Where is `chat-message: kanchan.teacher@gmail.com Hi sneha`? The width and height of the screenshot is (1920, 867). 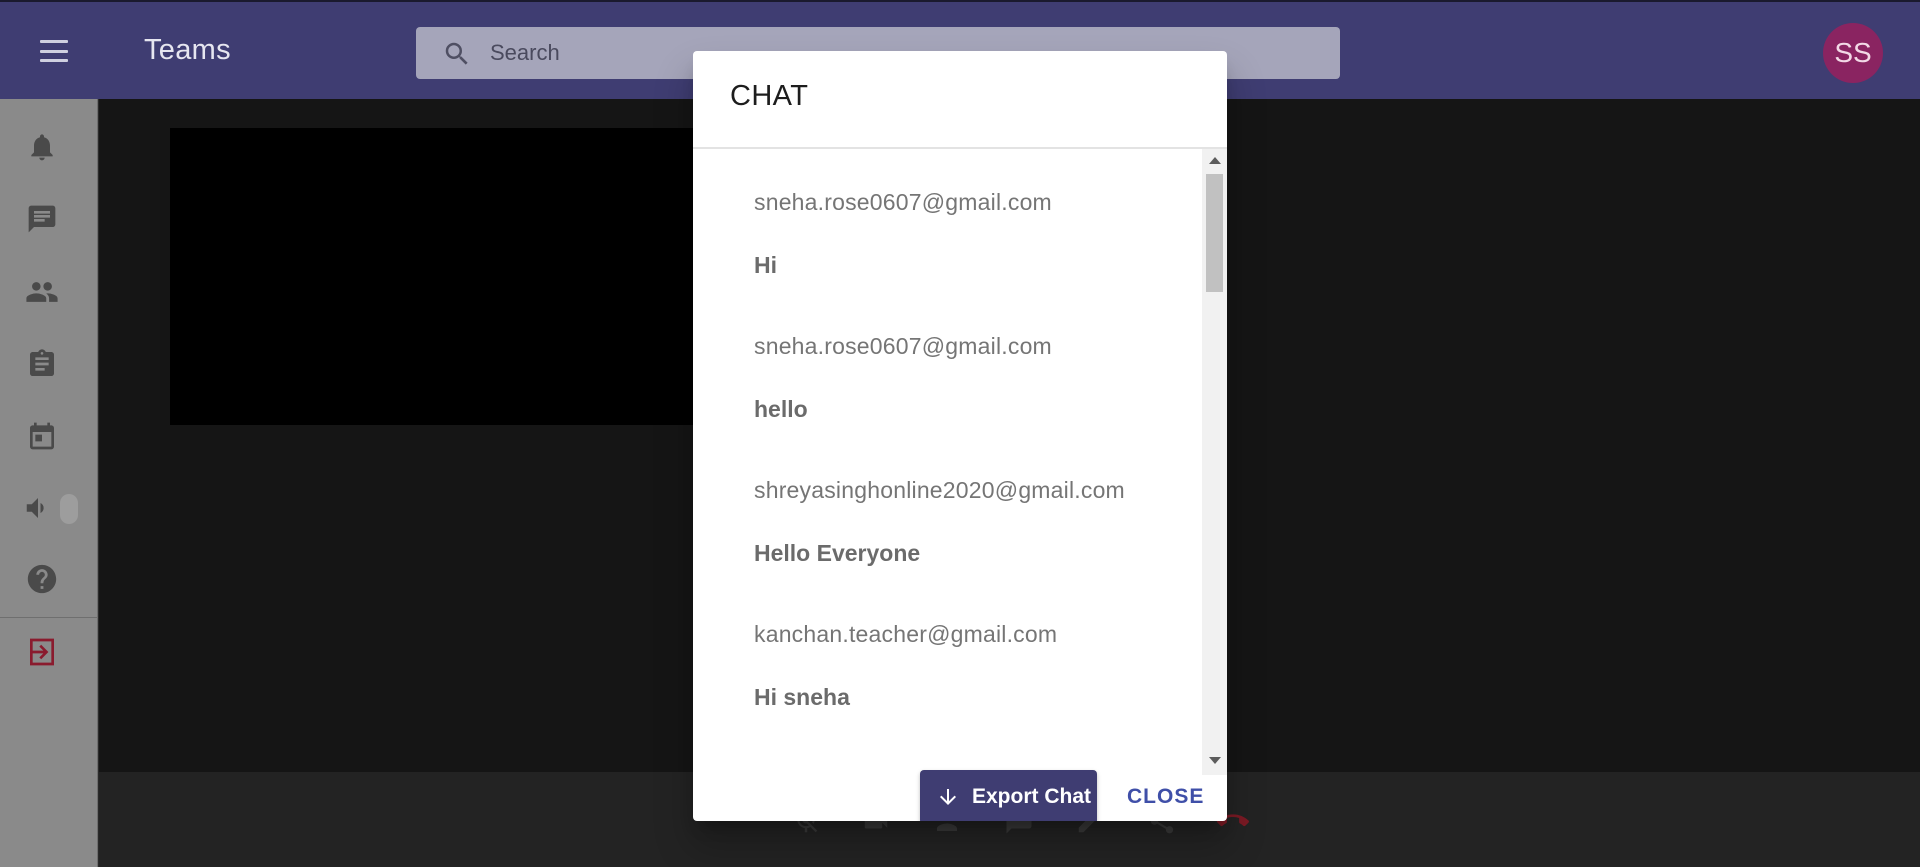 chat-message: kanchan.teacher@gmail.com Hi sneha is located at coordinates (905, 666).